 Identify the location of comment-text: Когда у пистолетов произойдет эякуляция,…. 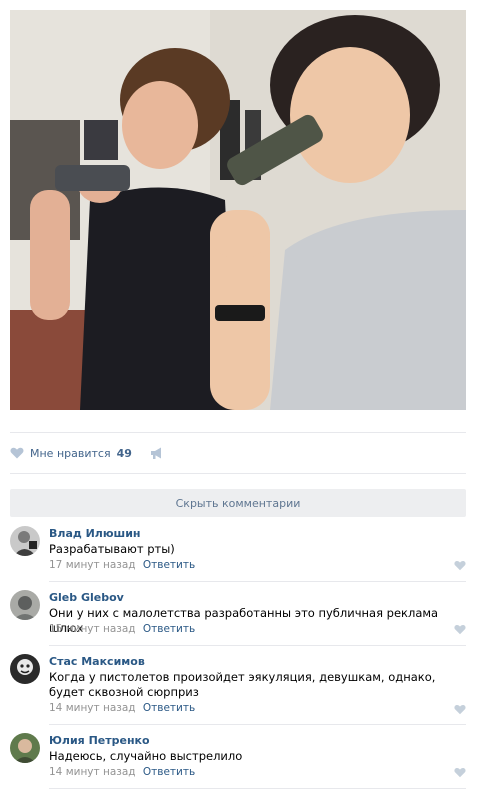
(242, 684).